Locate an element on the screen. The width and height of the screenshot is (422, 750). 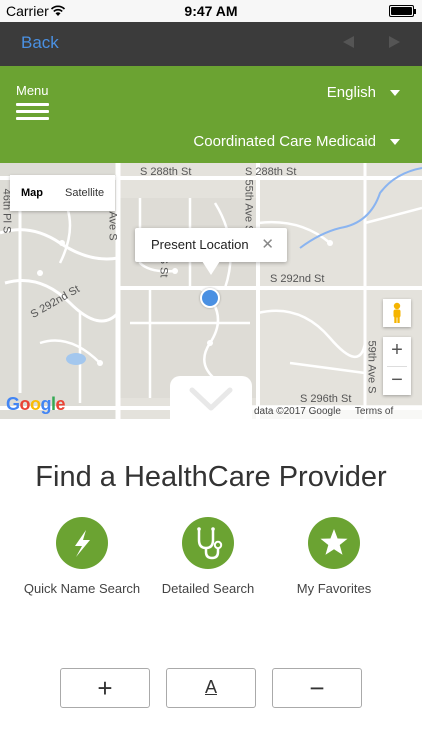
collapse-map-button is located at coordinates (211, 397).